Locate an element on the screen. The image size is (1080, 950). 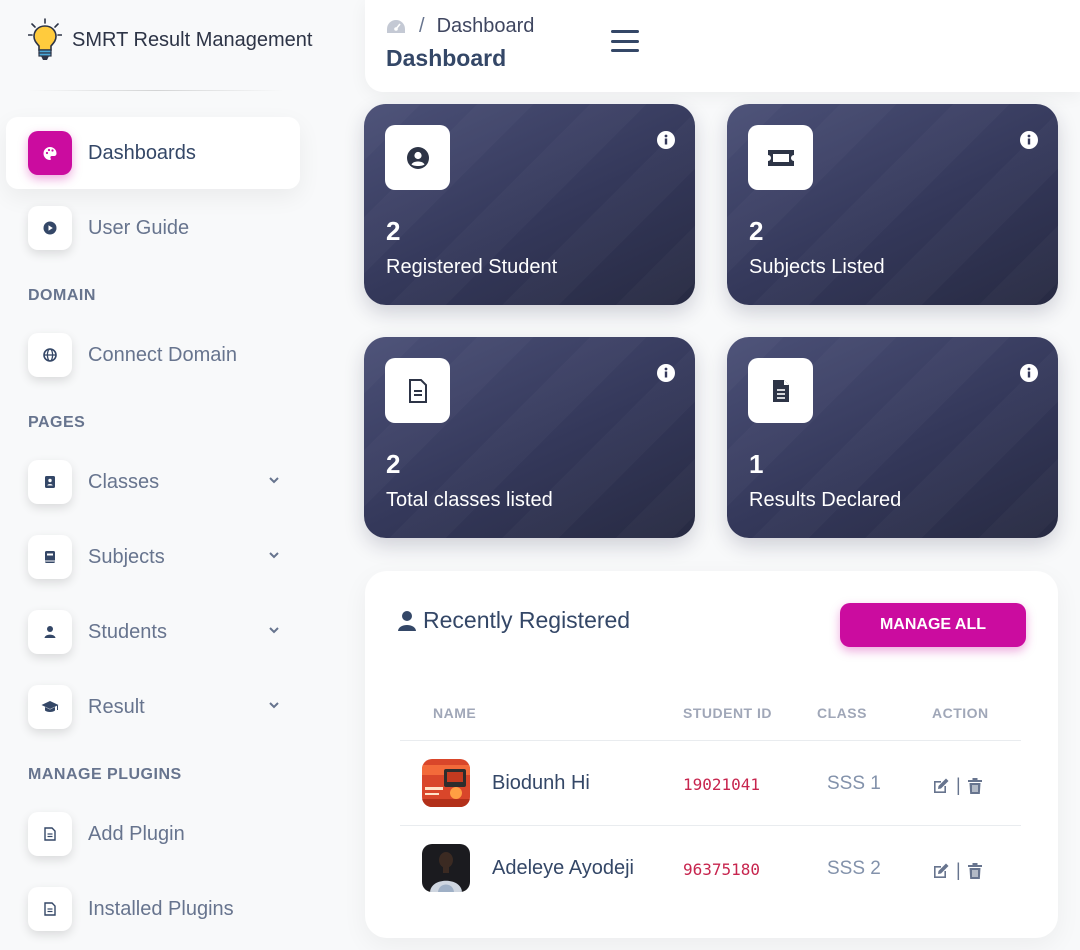
user-circle-icon is located at coordinates (417, 157).